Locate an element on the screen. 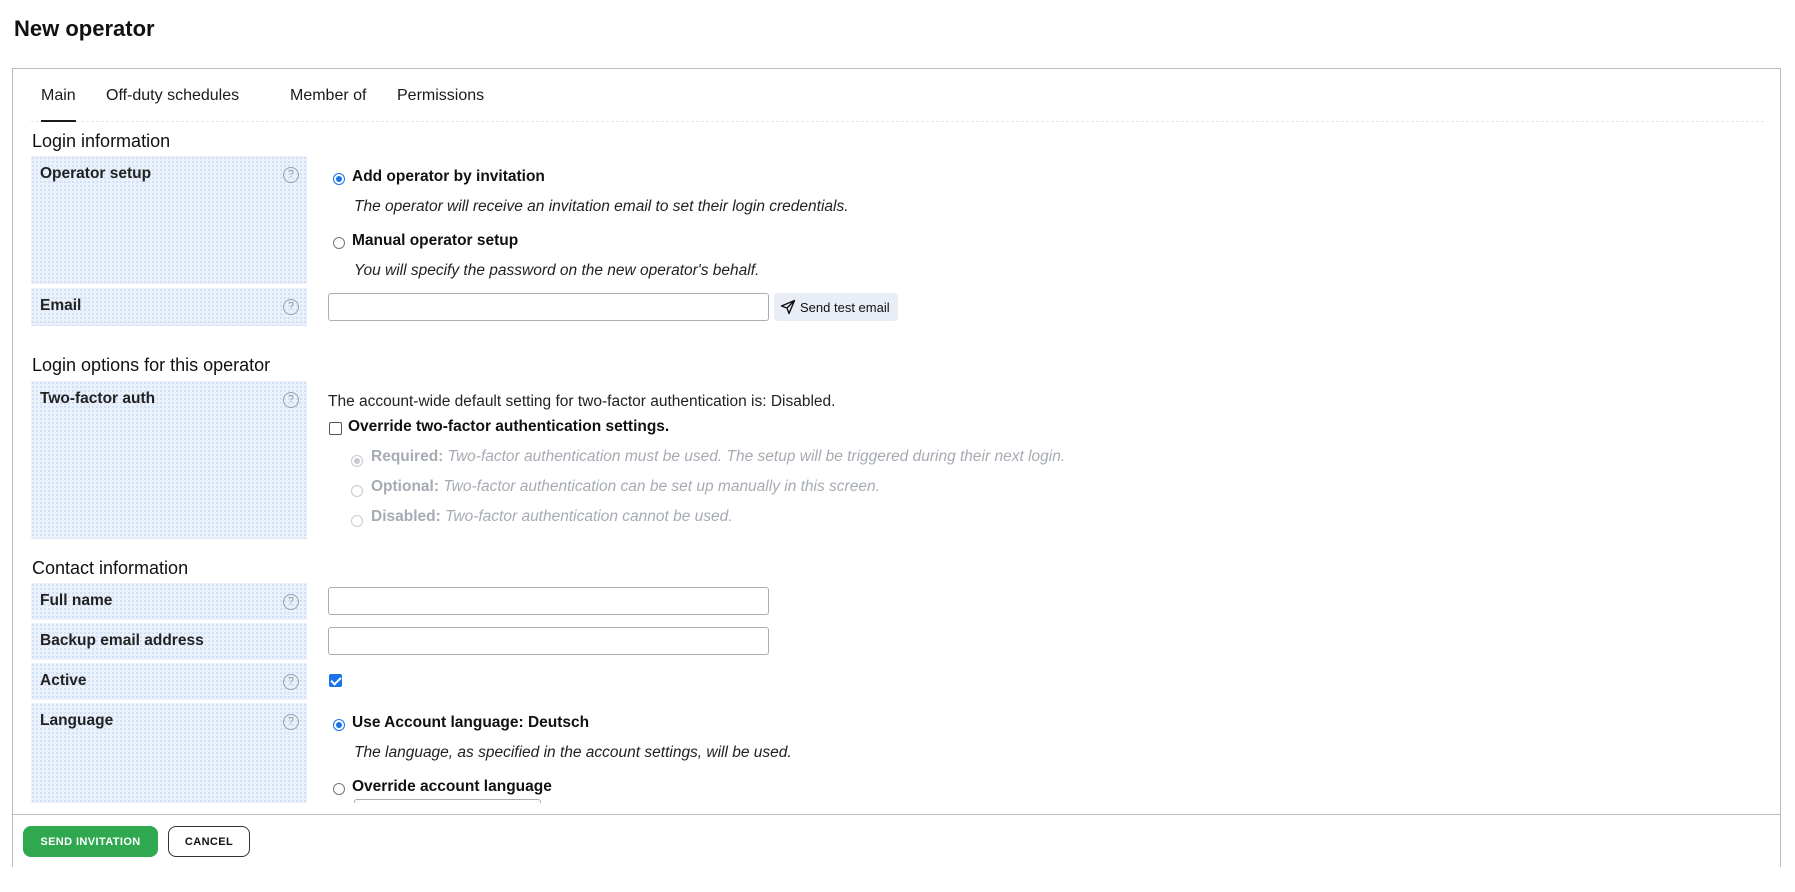  backup-email-label-cell: Backup email address is located at coordinates (169, 641).